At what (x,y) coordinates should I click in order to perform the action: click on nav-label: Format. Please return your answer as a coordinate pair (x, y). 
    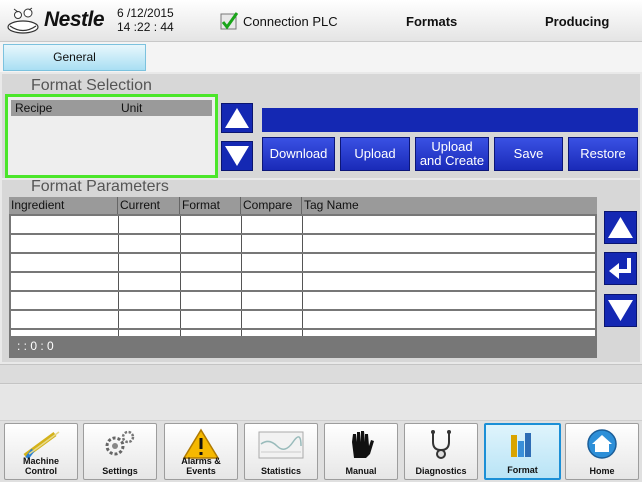
    Looking at the image, I should click on (522, 470).